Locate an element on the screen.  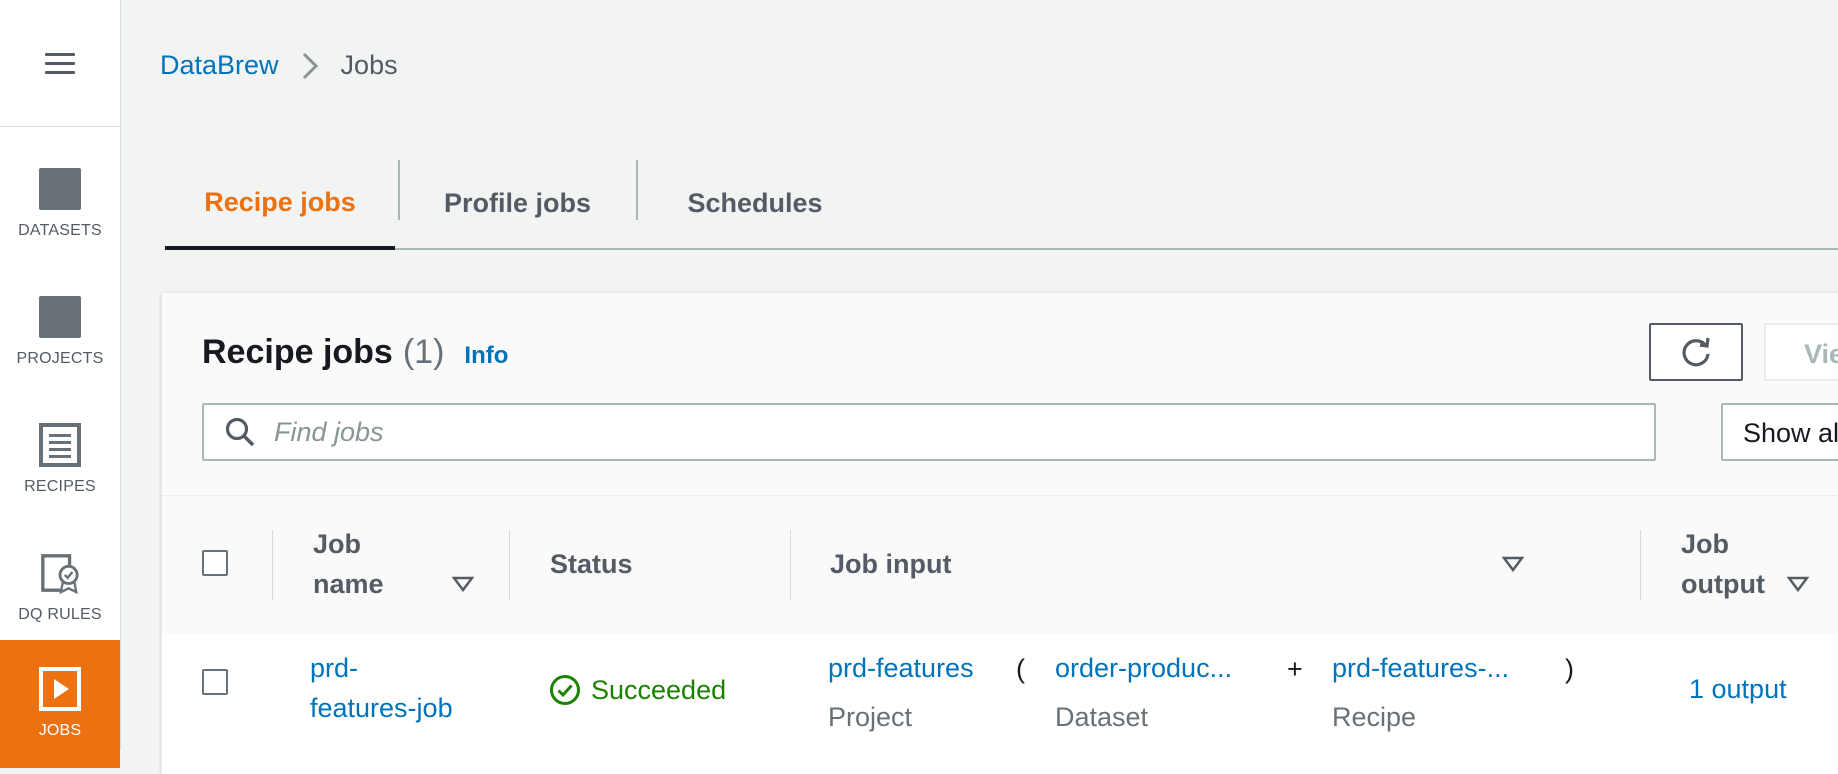
column-header-label: name is located at coordinates (348, 584).